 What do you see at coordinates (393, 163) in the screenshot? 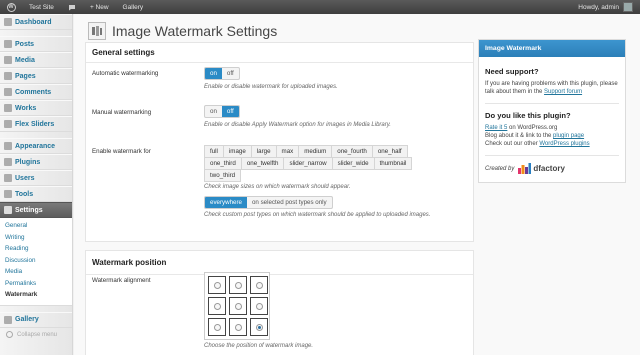
I see `size-chip: thumbnail` at bounding box center [393, 163].